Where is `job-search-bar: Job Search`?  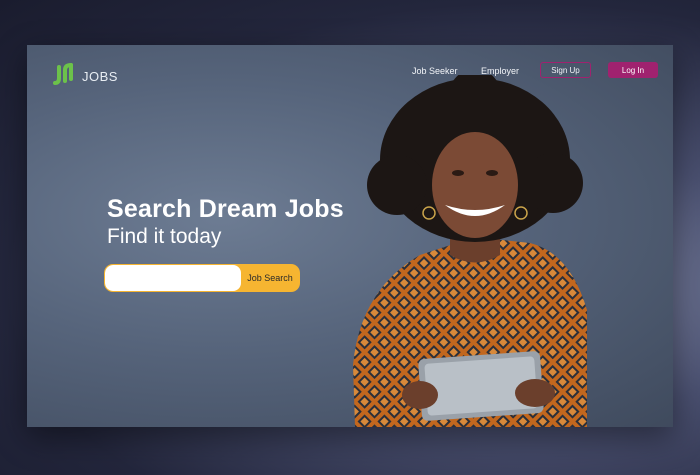 job-search-bar: Job Search is located at coordinates (202, 278).